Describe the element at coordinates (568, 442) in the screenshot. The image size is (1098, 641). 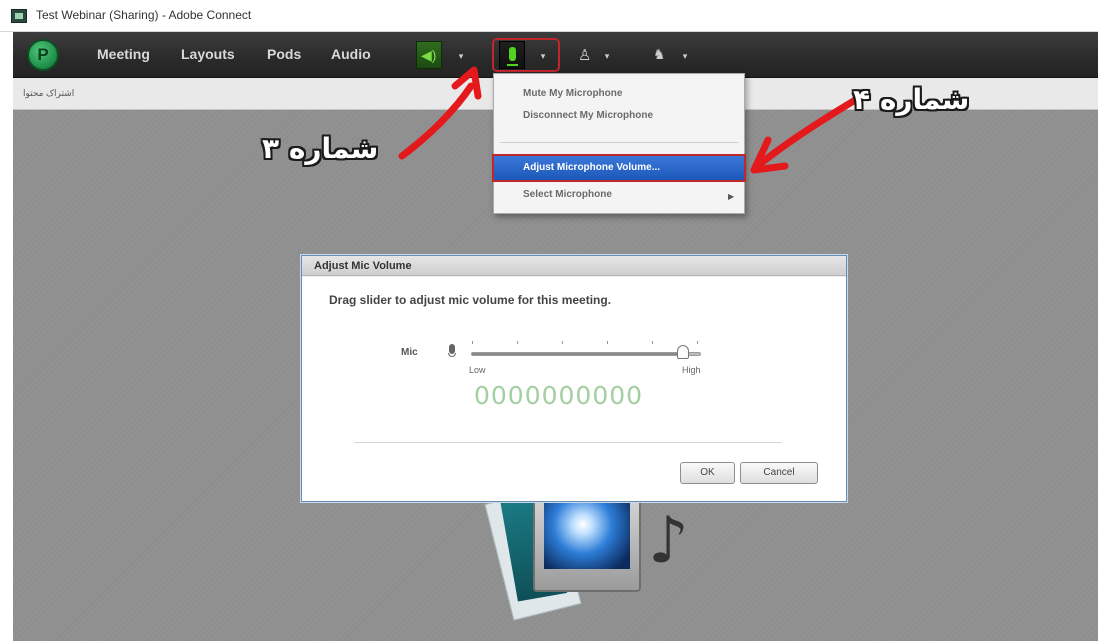
I see `dialog-divider` at that location.